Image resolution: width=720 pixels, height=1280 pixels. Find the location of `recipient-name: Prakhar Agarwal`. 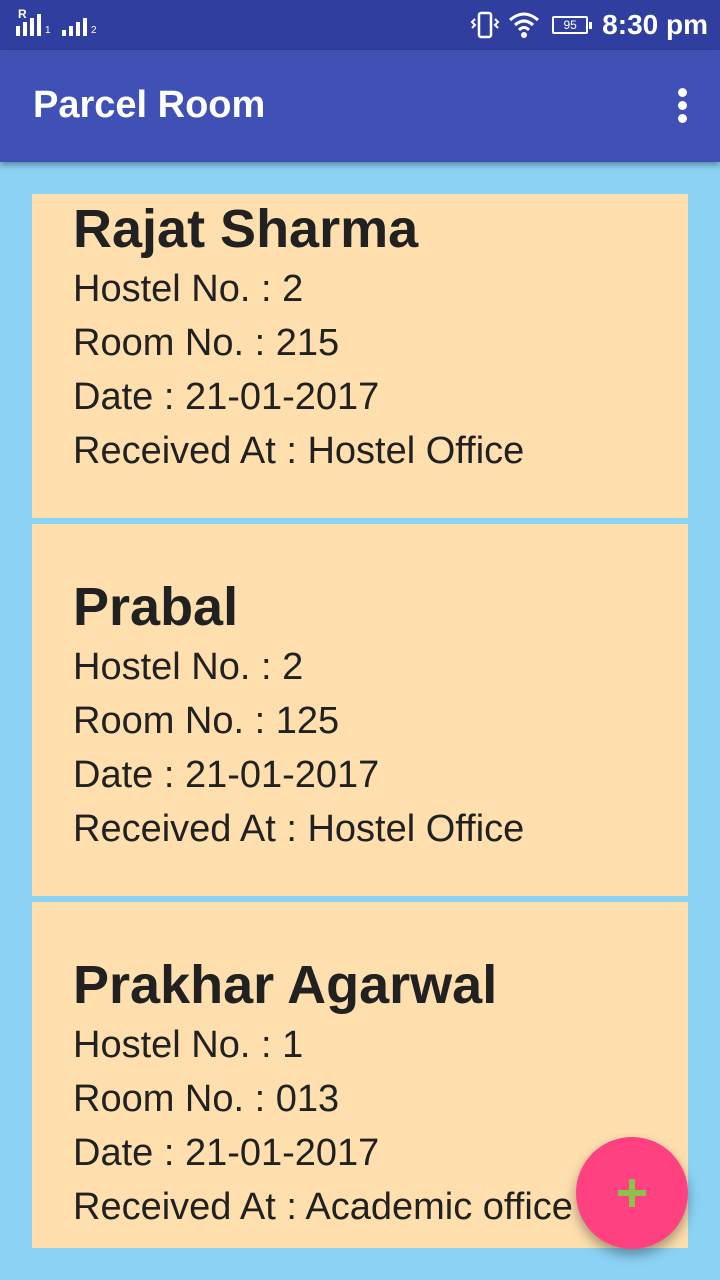

recipient-name: Prakhar Agarwal is located at coordinates (285, 985).